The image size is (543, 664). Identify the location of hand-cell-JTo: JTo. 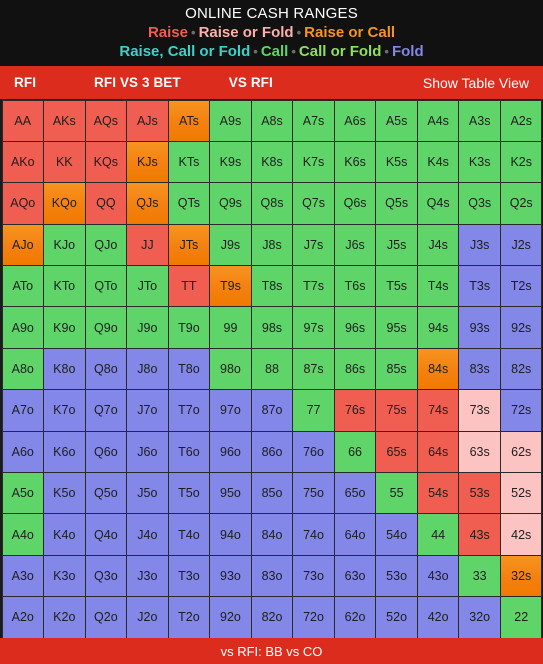
(147, 286).